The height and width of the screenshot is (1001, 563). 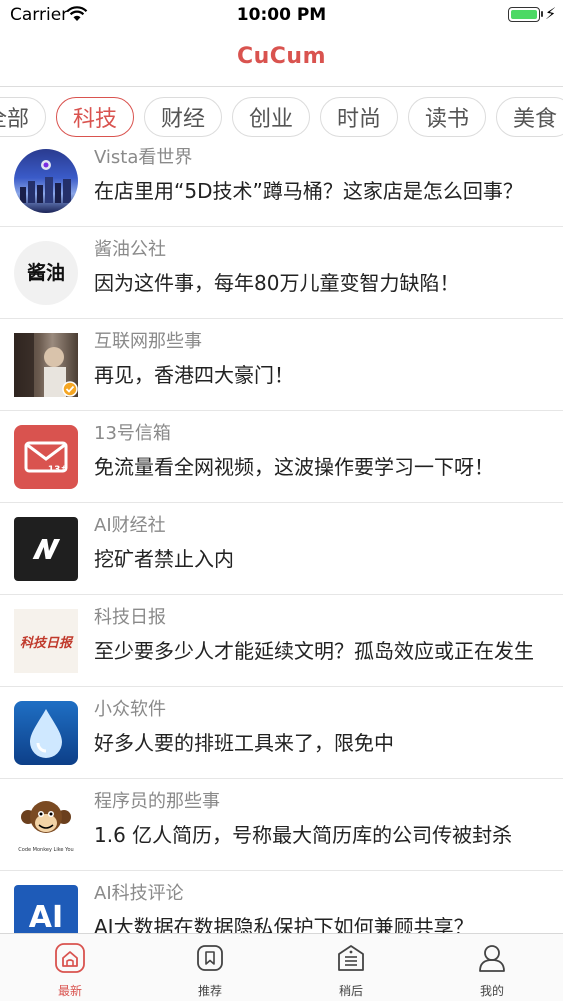 I want to click on read-later-icon, so click(x=351, y=958).